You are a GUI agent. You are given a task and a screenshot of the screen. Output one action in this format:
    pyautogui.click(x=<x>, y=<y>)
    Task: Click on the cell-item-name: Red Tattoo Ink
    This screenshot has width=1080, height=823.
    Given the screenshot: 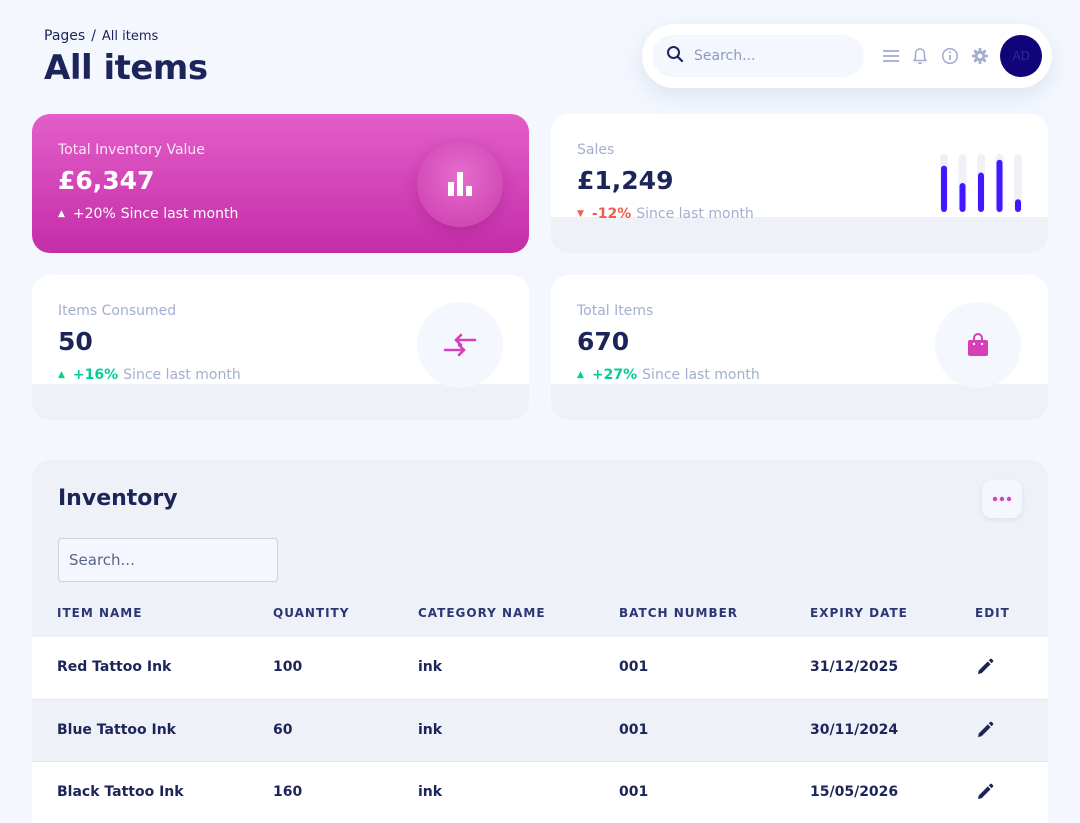 What is the action you would take?
    pyautogui.click(x=114, y=667)
    